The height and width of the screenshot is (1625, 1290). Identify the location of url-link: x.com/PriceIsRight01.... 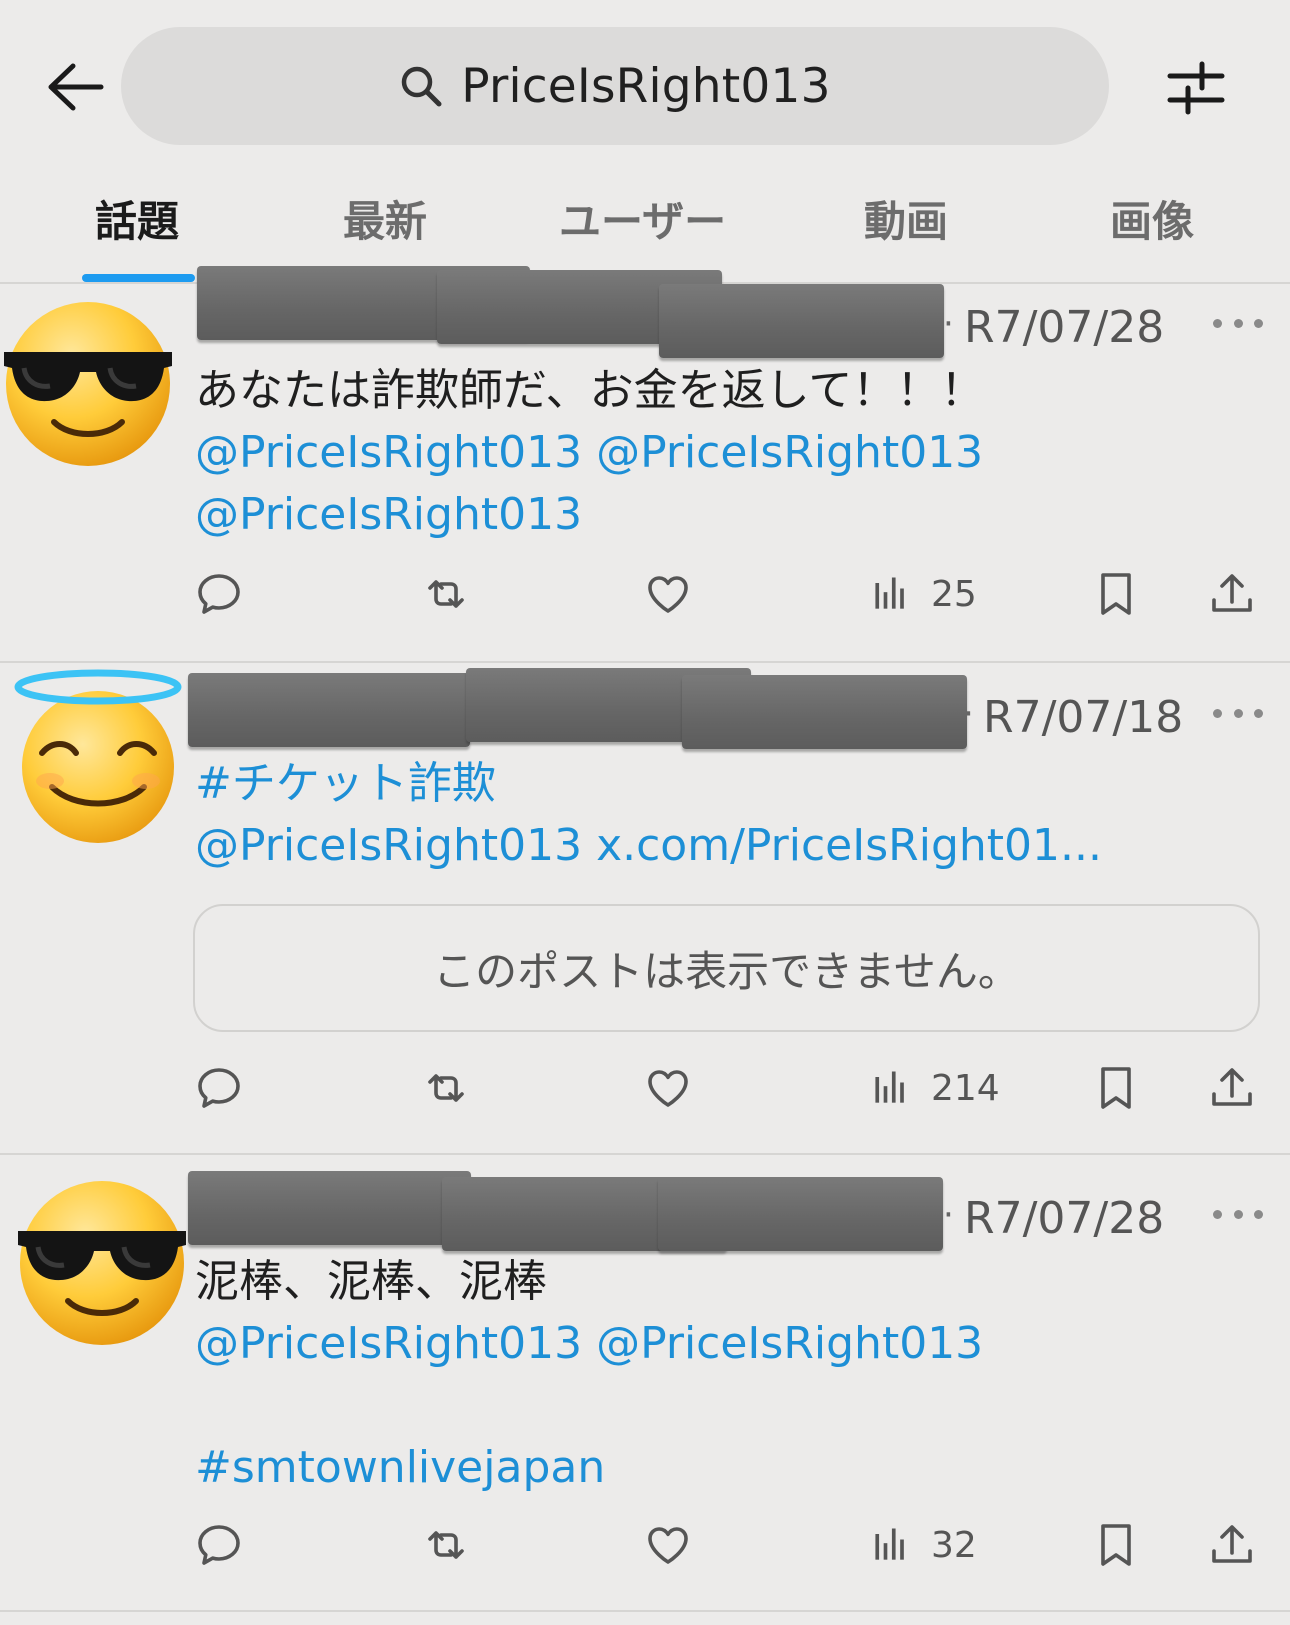
(849, 845).